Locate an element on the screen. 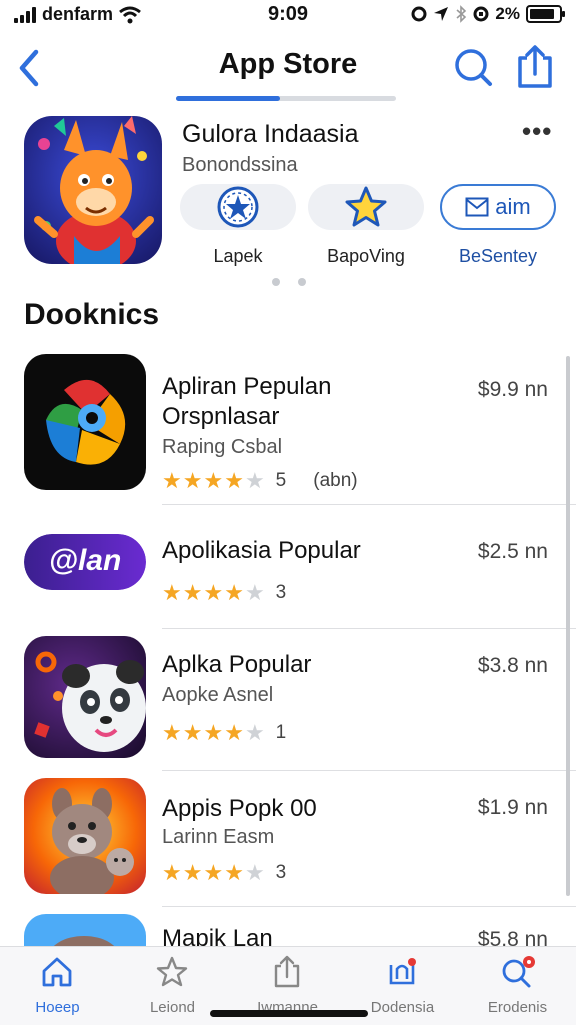 The height and width of the screenshot is (1025, 576). section-title: Dooknics is located at coordinates (92, 314).